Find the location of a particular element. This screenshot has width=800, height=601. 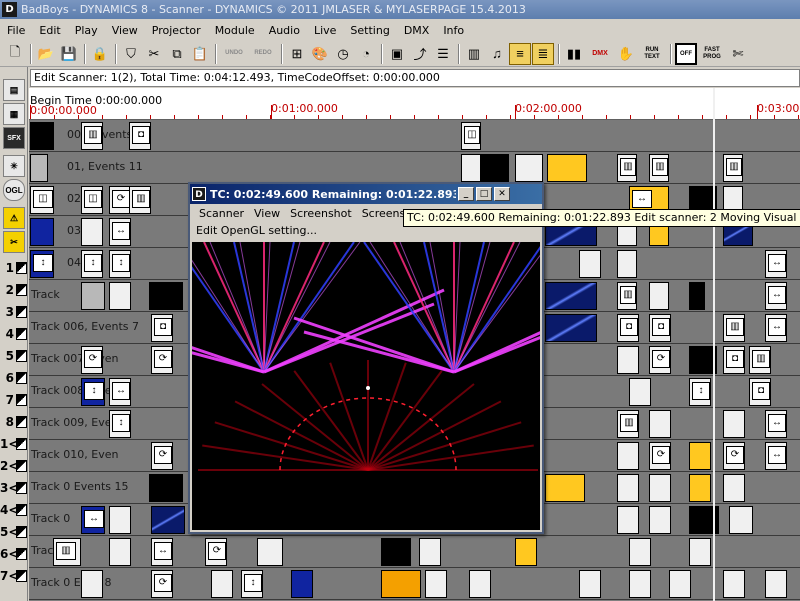

lock-icon: 🔒 is located at coordinates (100, 54).